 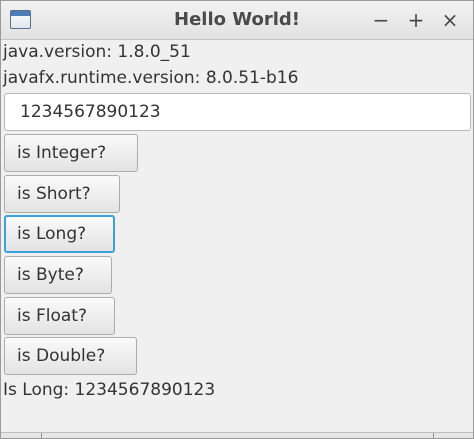 I want to click on result-label: Is Long: 1234567890123, so click(x=109, y=390).